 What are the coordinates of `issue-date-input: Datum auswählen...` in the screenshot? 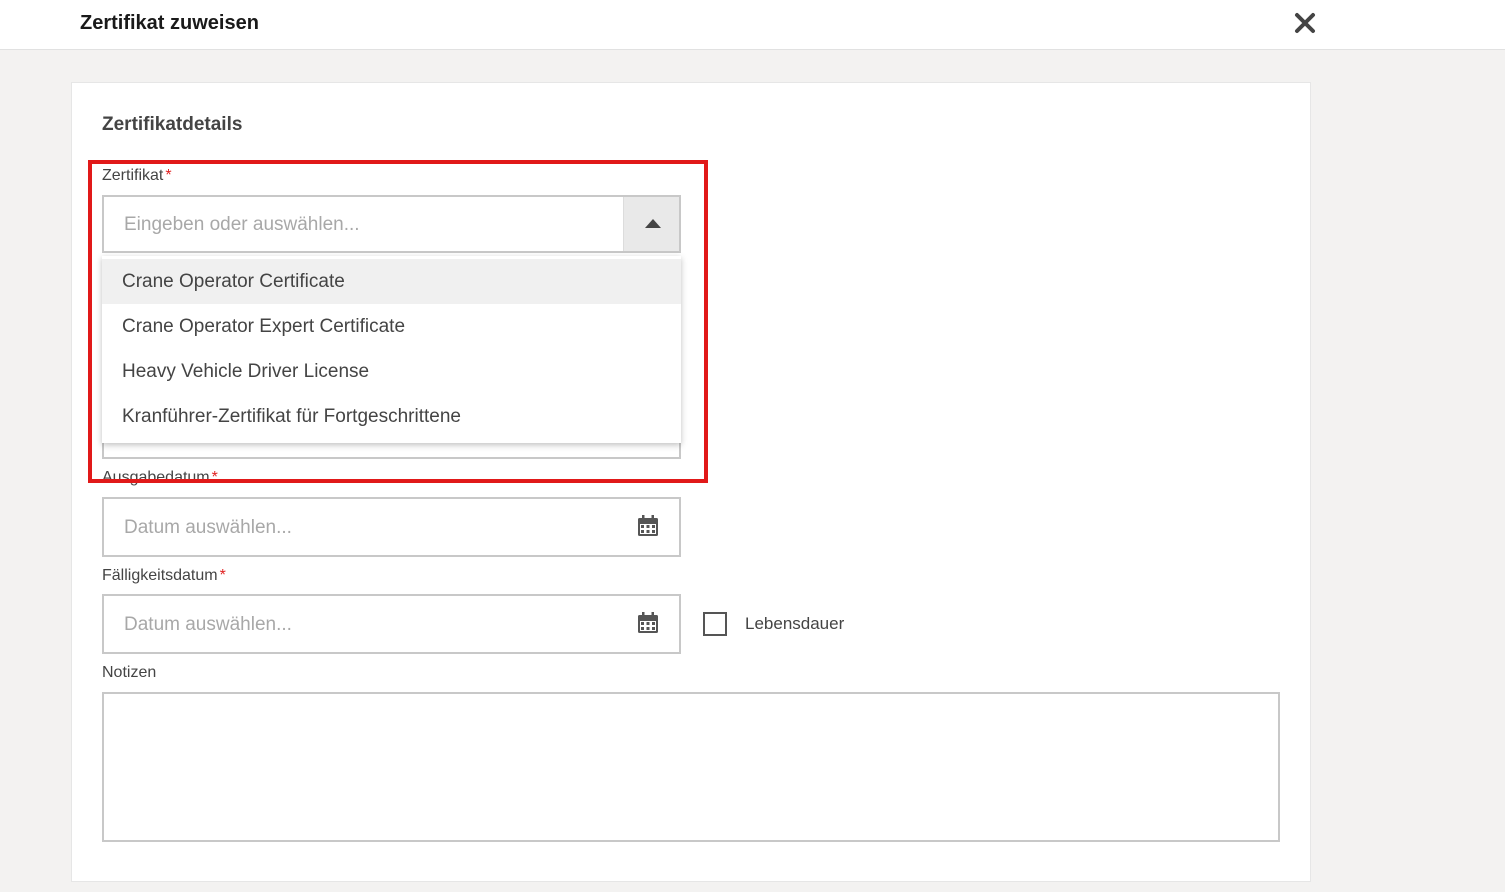 It's located at (391, 527).